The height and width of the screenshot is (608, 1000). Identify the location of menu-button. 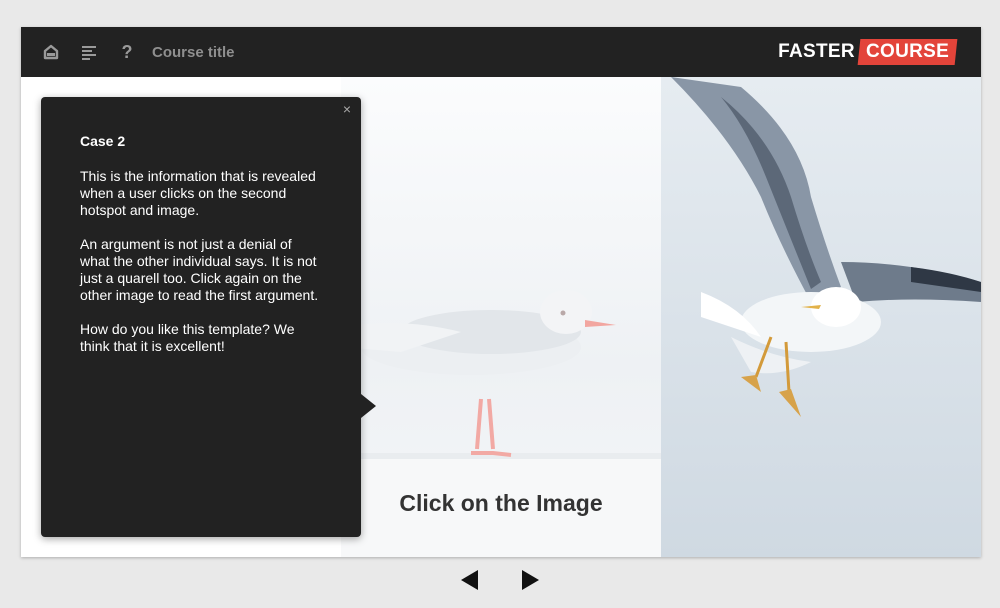
(89, 52).